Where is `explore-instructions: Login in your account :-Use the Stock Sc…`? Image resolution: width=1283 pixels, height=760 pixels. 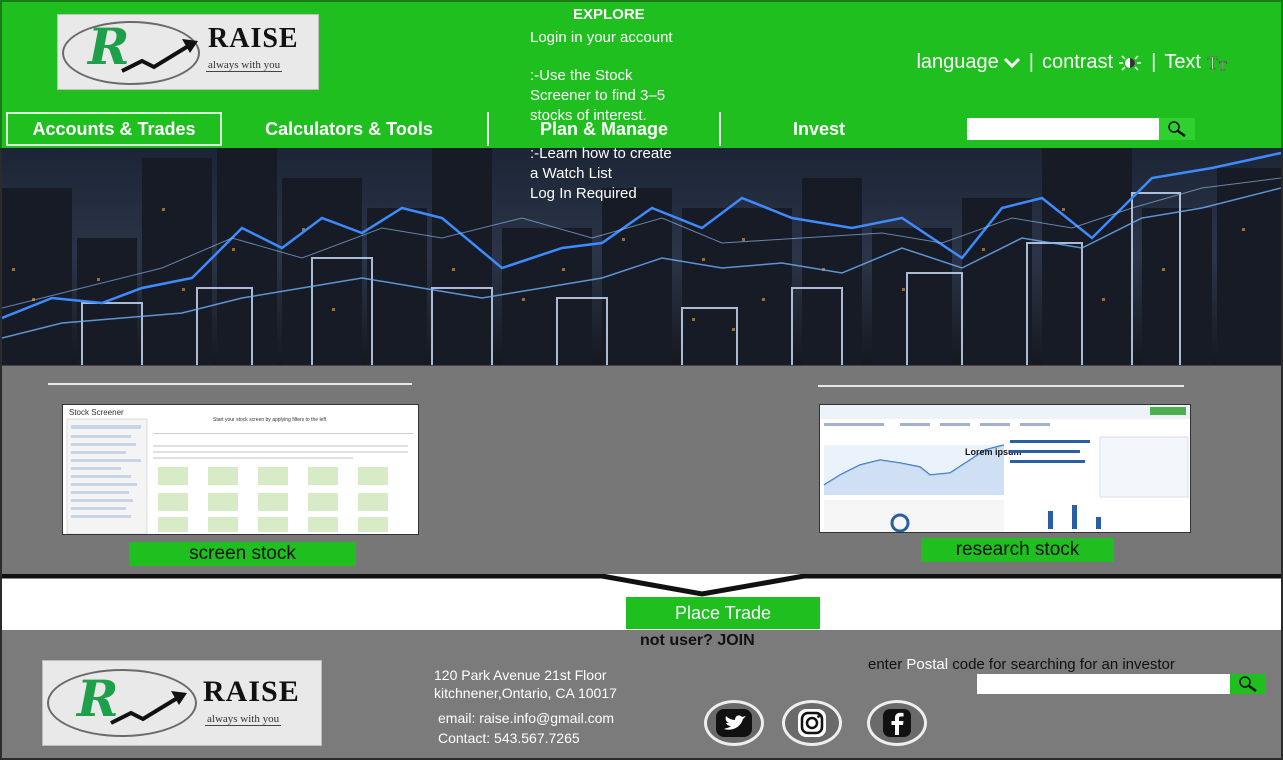 explore-instructions: Login in your account :-Use the Stock Sc… is located at coordinates (630, 116).